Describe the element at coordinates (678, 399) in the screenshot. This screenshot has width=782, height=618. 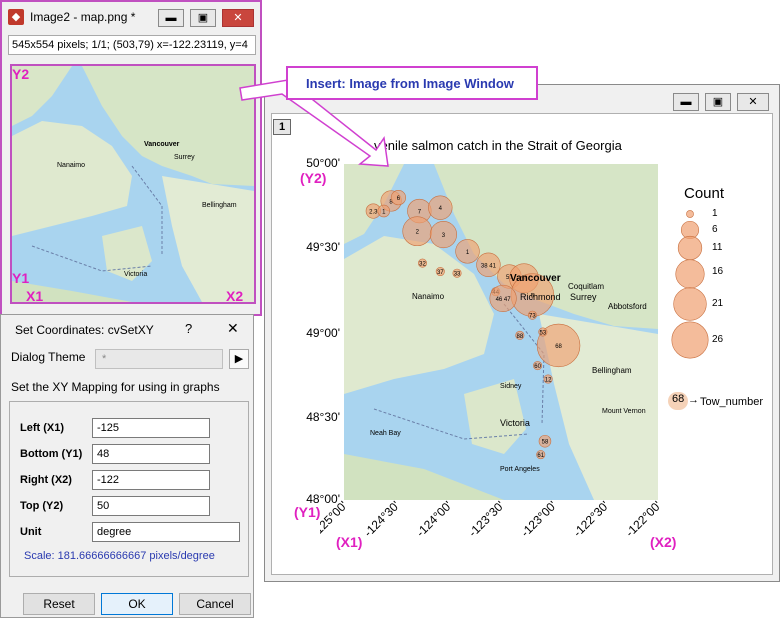
I see `tow-legend-sample: 68` at that location.